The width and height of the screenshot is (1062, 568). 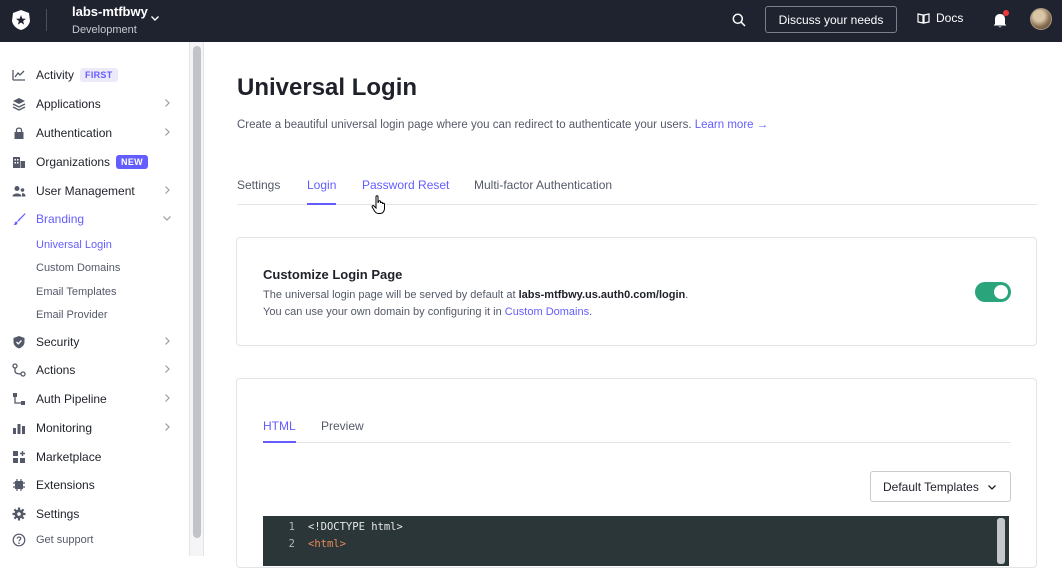 What do you see at coordinates (19, 162) in the screenshot?
I see `organizations-icon` at bounding box center [19, 162].